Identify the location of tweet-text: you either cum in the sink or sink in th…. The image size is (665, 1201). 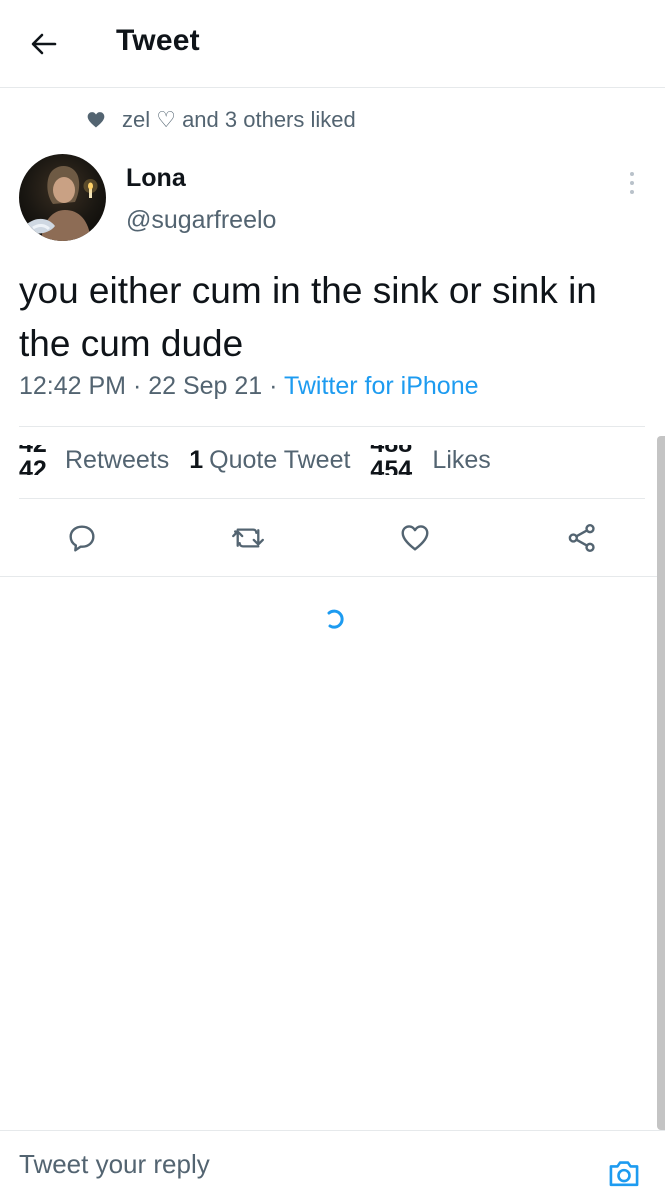
(308, 317).